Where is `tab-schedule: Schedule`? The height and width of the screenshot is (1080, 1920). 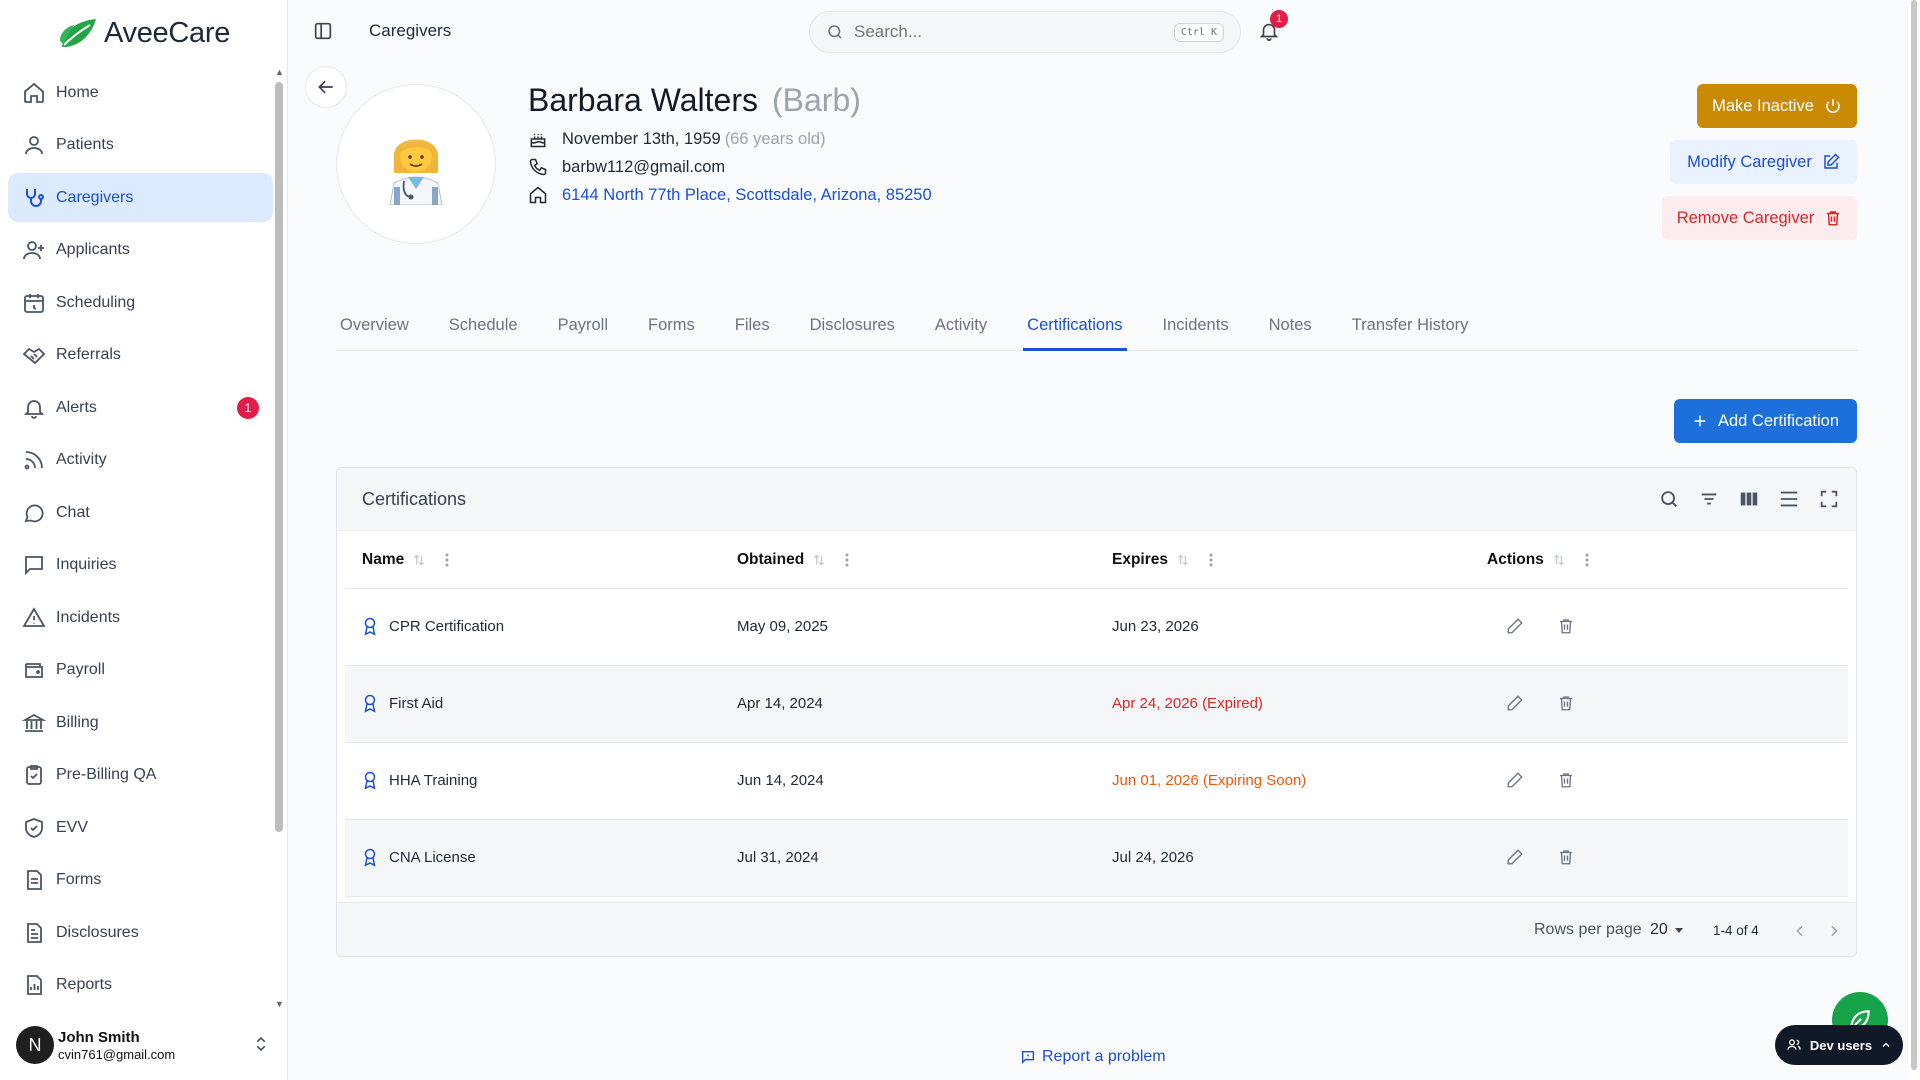
tab-schedule: Schedule is located at coordinates (483, 325).